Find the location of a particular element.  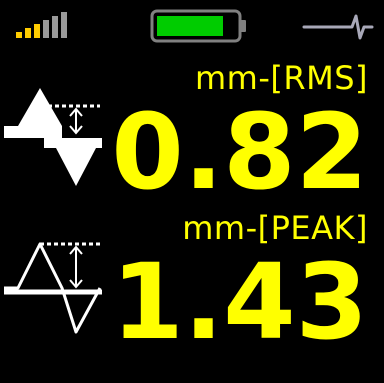

signal-strength-icon is located at coordinates (53, 24).